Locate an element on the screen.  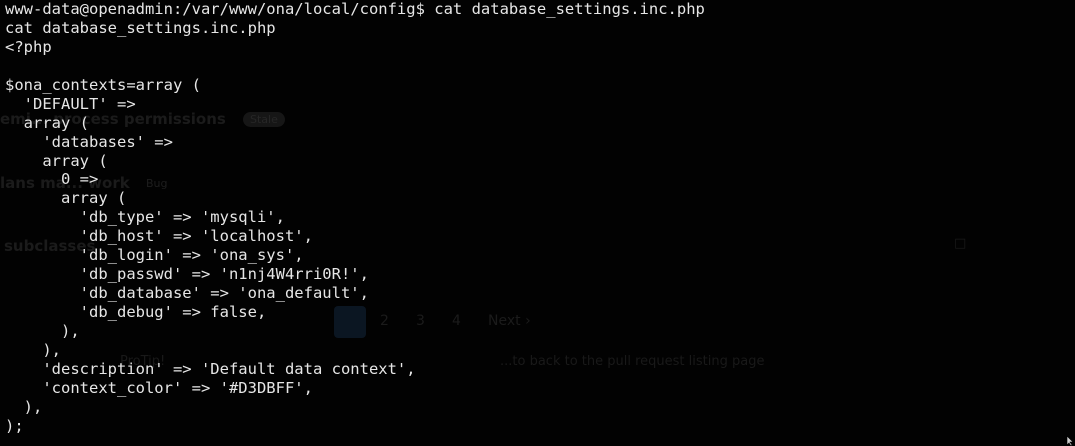
terminal-line-password: 'db_passwd' => 'n1nj4W4rri0R!', is located at coordinates (187, 274).